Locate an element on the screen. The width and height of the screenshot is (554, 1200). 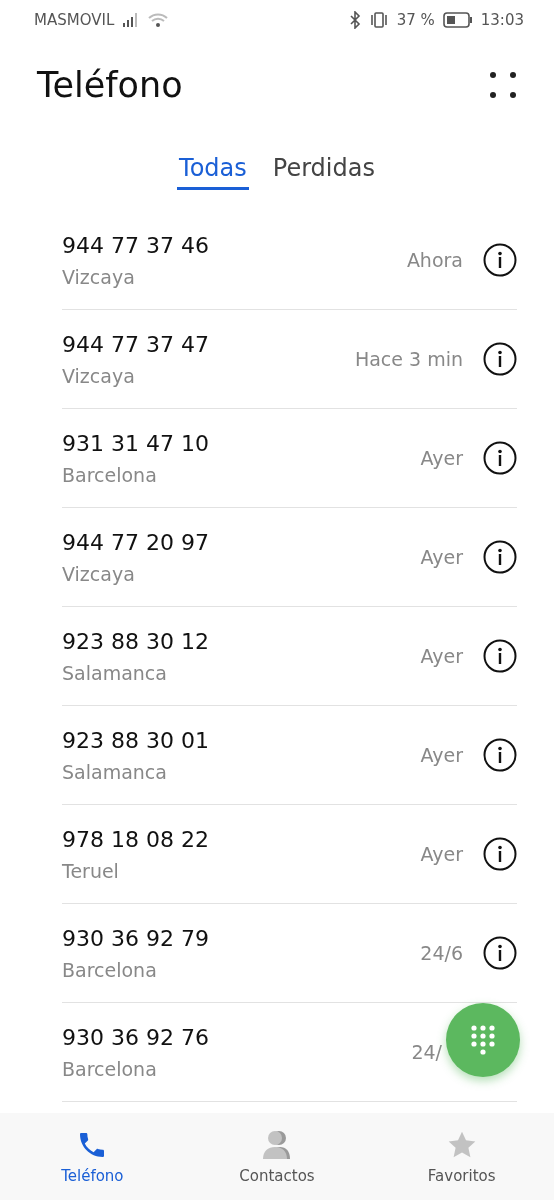
bottom-nav-tab: Contactos is located at coordinates (277, 1156).